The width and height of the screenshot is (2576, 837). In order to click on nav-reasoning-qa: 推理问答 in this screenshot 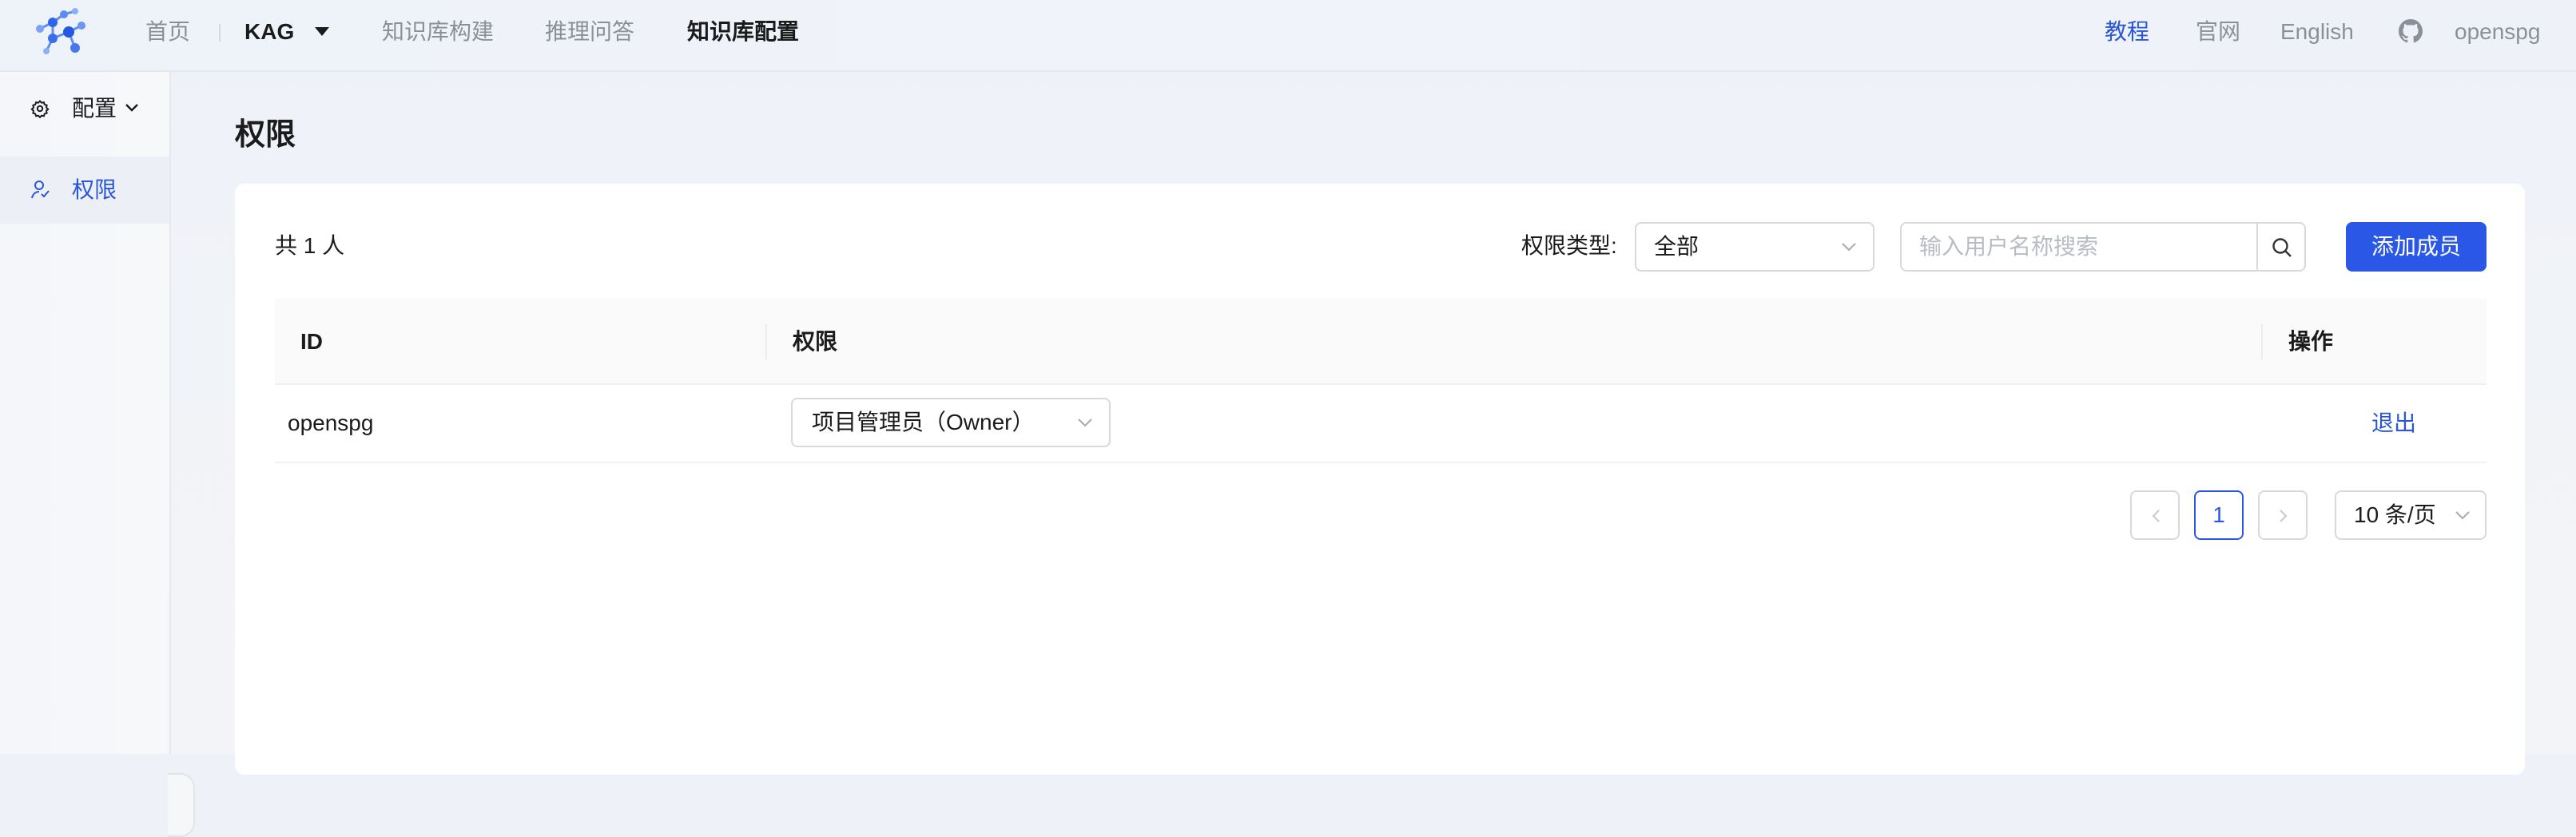, I will do `click(589, 32)`.